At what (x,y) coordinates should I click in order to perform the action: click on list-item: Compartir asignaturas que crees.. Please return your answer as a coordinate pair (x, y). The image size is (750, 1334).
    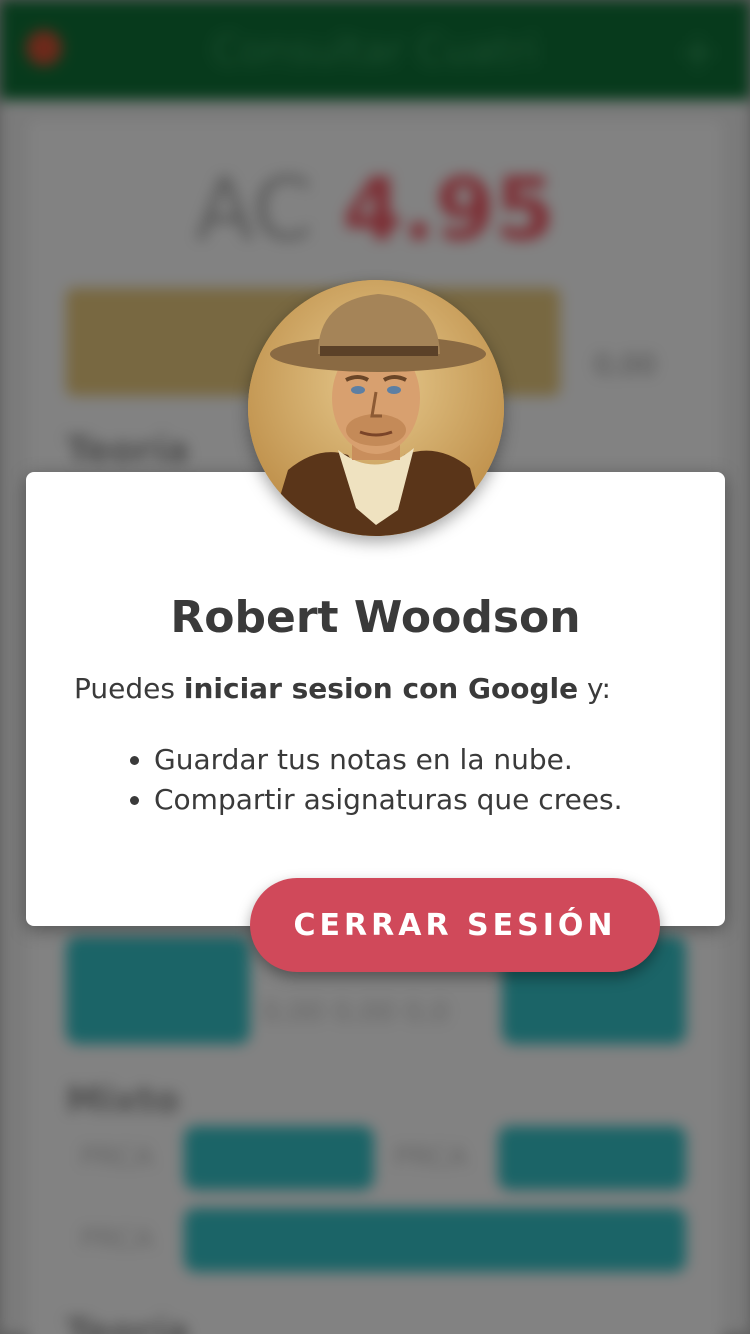
    Looking at the image, I should click on (434, 800).